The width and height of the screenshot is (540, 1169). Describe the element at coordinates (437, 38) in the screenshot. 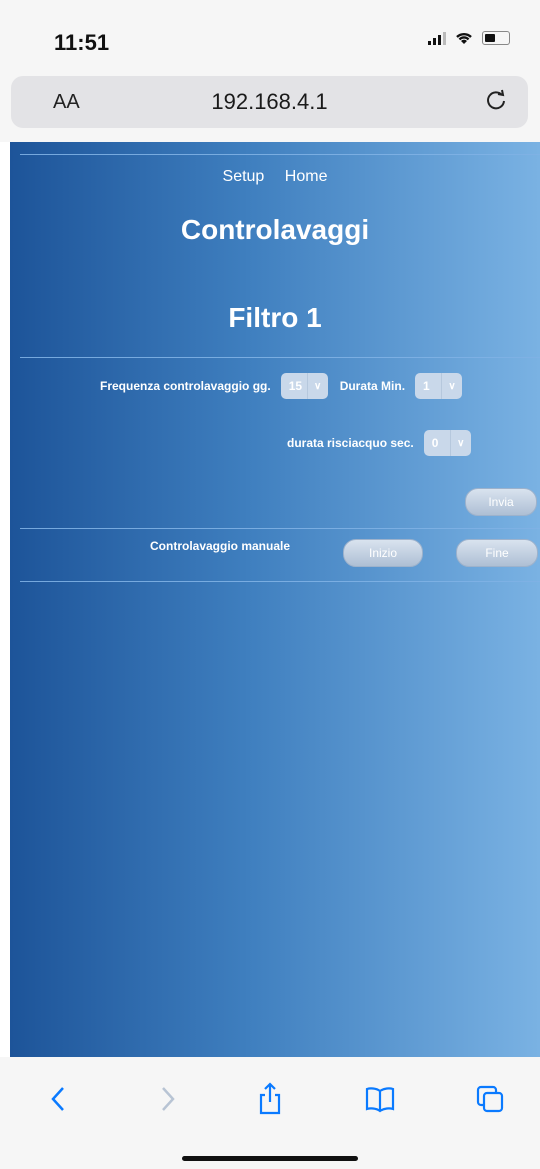

I see `signal-icon` at that location.